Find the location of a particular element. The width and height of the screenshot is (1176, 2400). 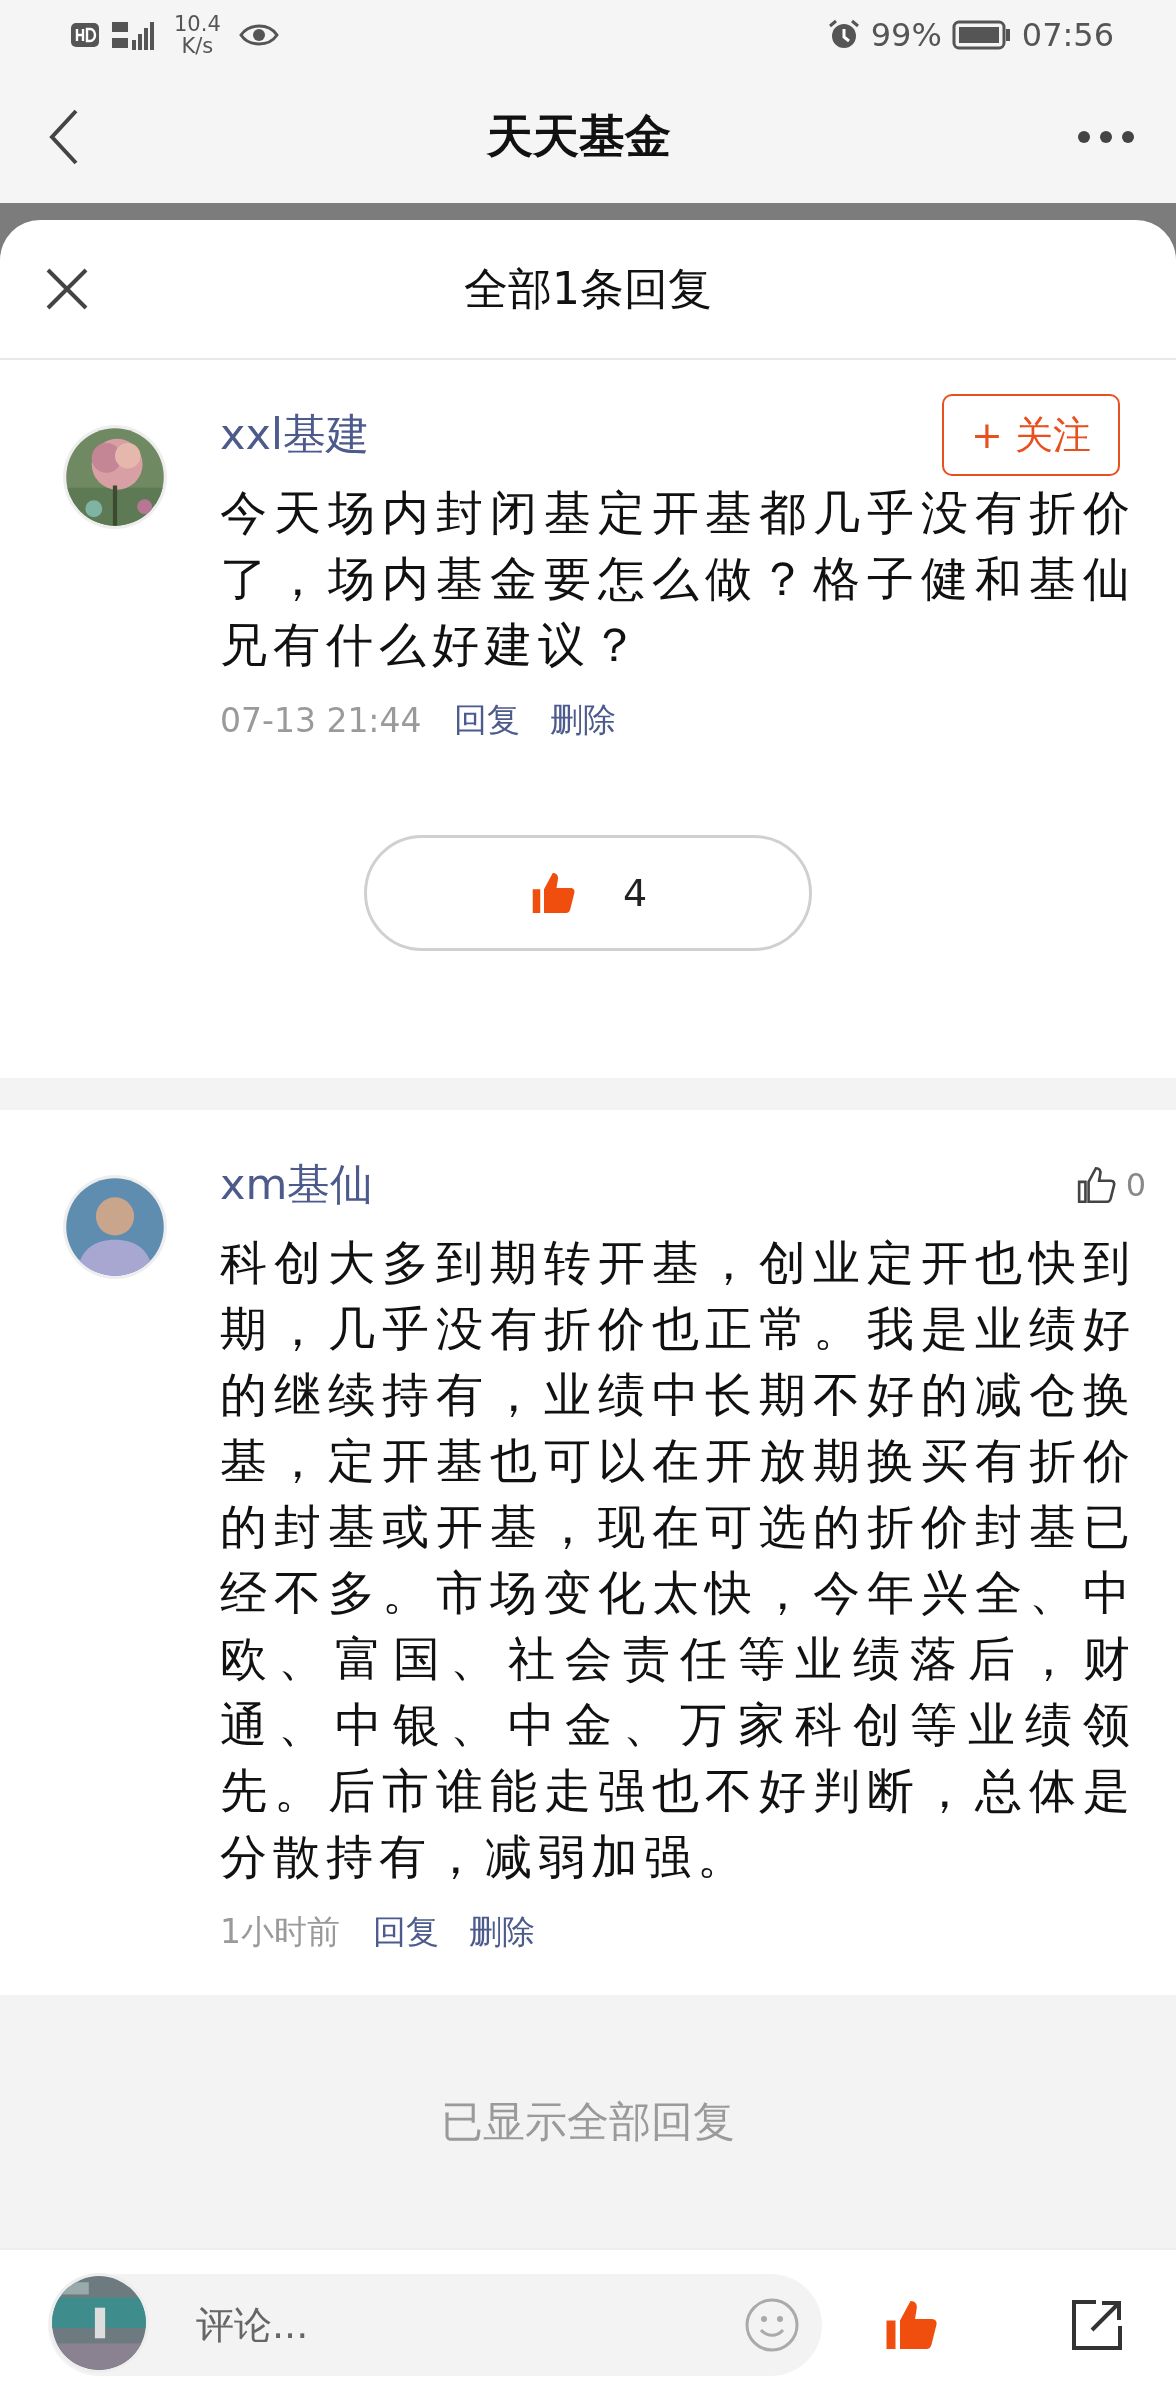

end-note: 已显示全部回复 is located at coordinates (588, 2121).